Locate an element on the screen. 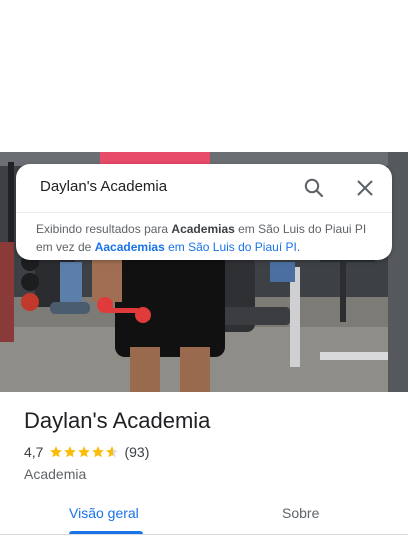 Image resolution: width=408 pixels, height=544 pixels. close-icon is located at coordinates (365, 188).